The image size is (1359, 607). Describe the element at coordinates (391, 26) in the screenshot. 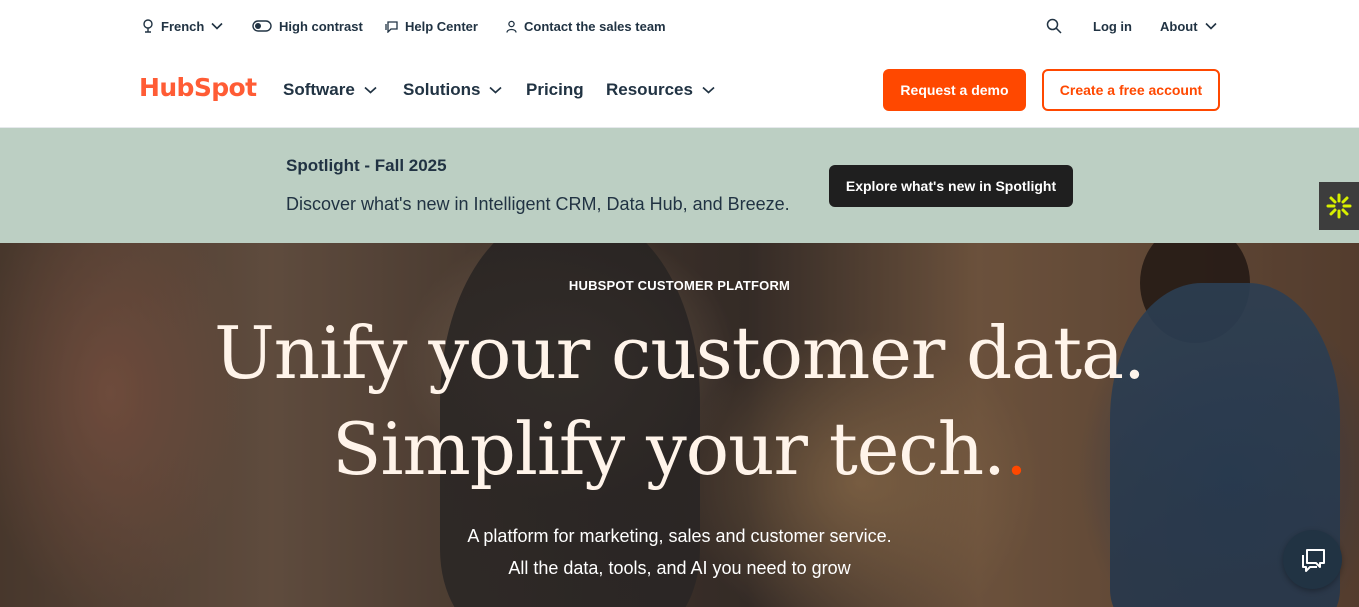

I see `help-chat-icon` at that location.